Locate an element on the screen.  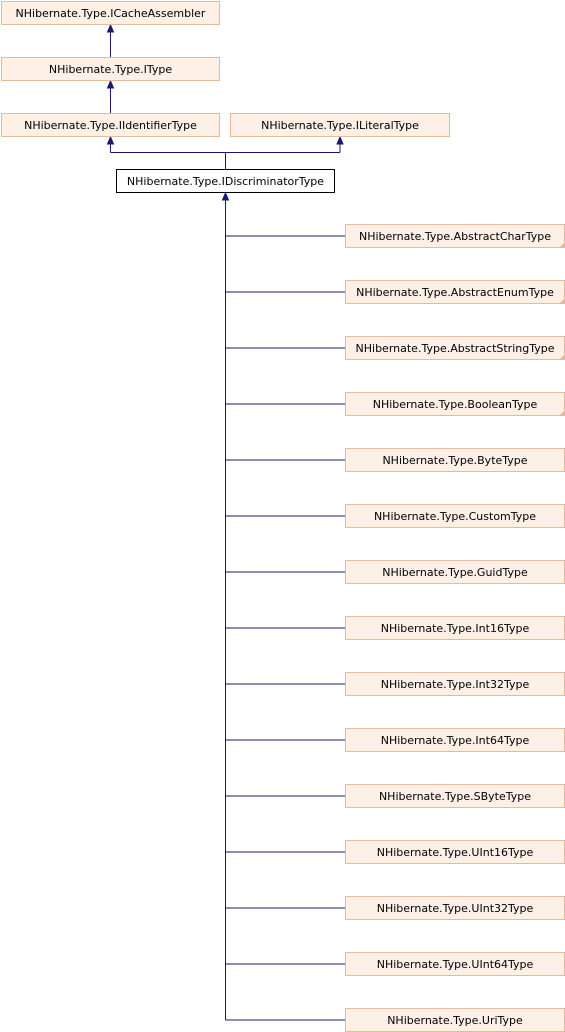
class-node-label: NHibernate.Type.AbstractCharType is located at coordinates (455, 236).